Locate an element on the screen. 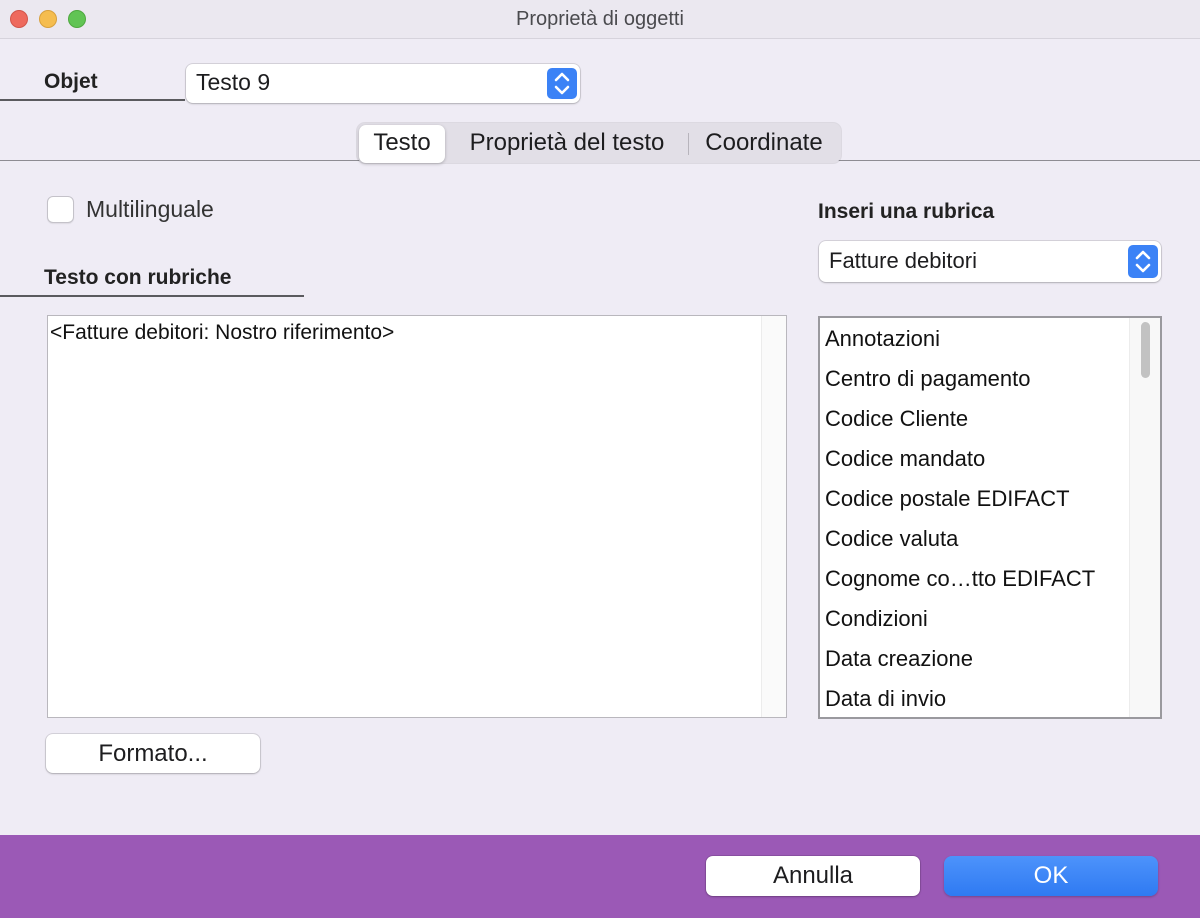 The width and height of the screenshot is (1200, 918). list-item: Annotazioni is located at coordinates (882, 339).